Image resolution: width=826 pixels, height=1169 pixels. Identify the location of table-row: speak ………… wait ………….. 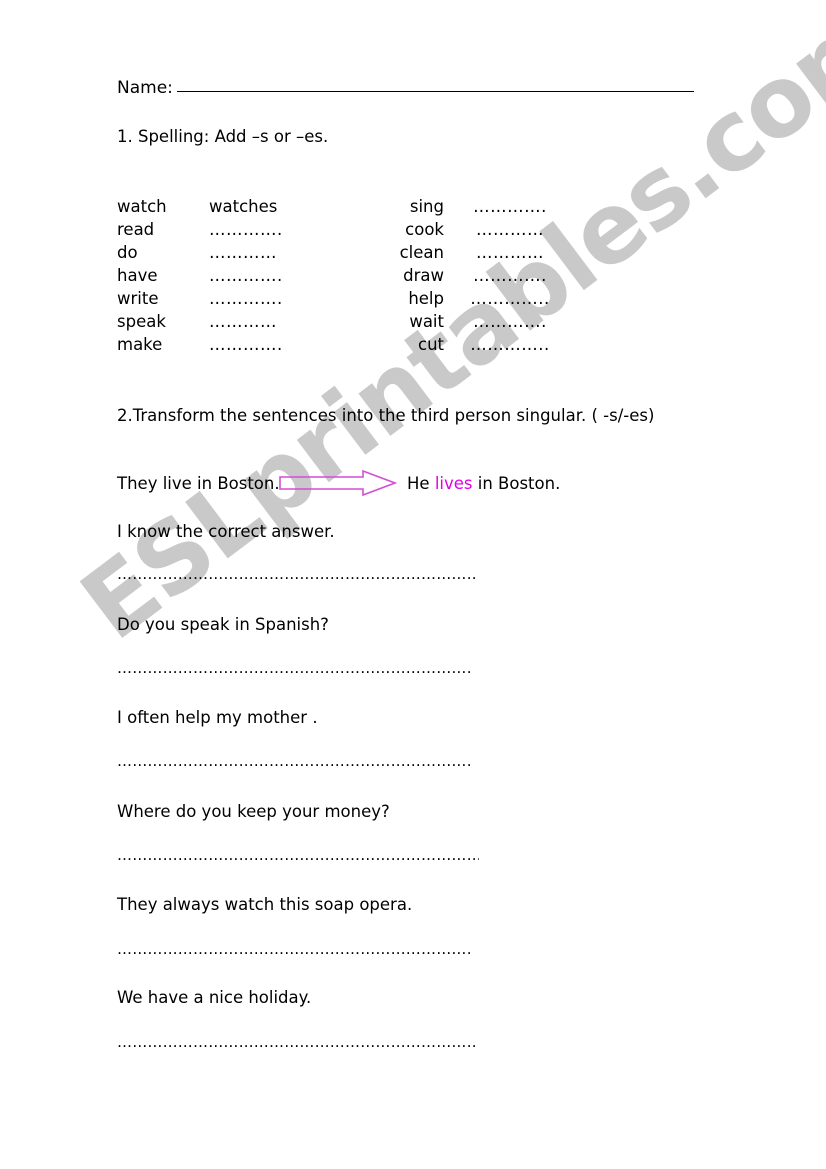
(377, 323).